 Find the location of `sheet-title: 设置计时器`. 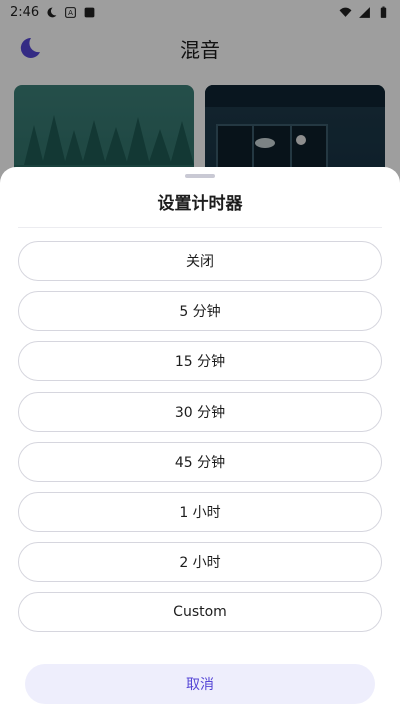

sheet-title: 设置计时器 is located at coordinates (200, 204).